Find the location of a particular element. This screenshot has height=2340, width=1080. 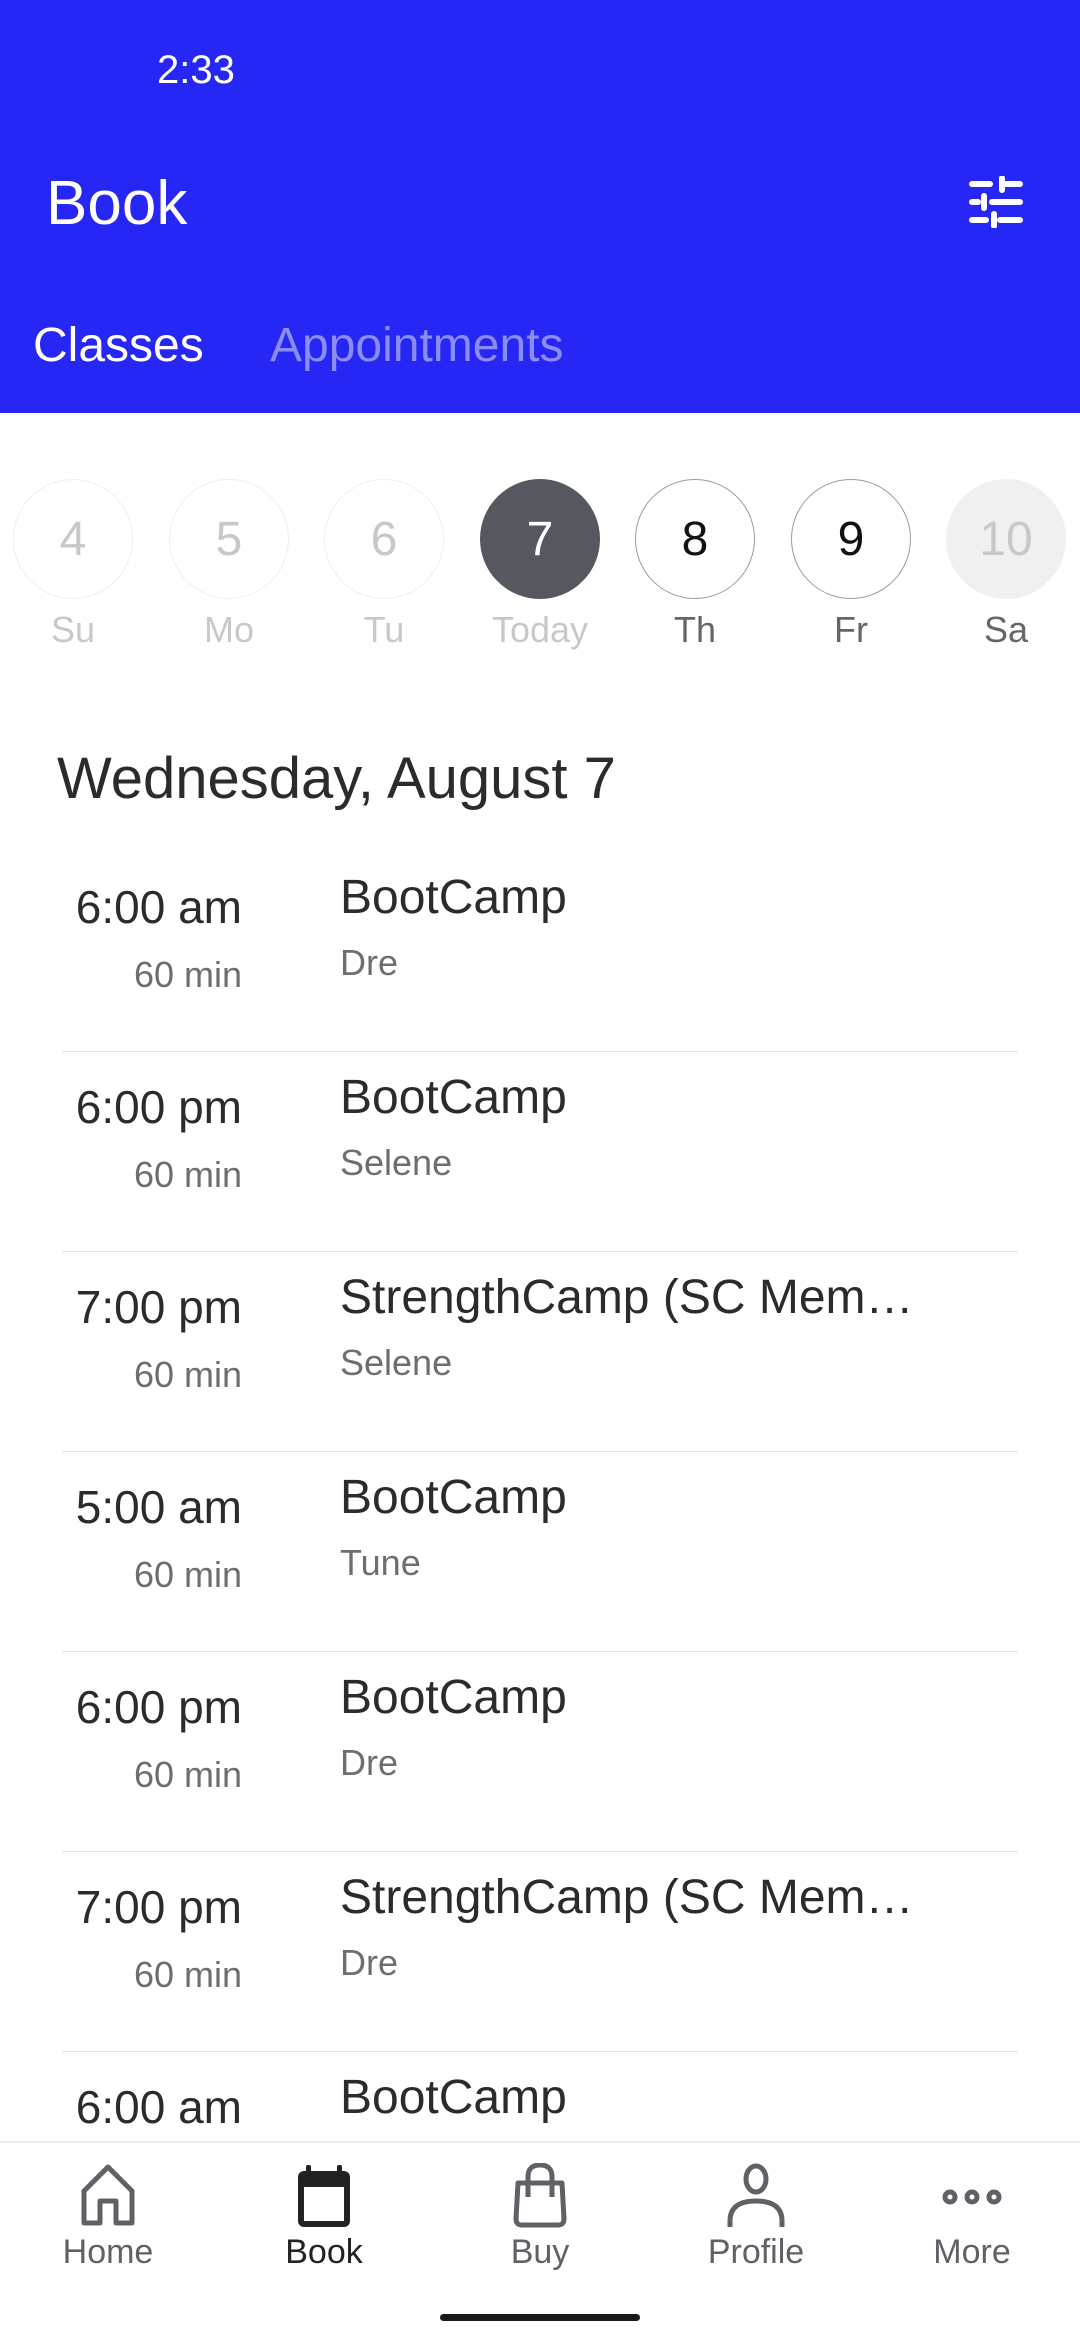

day-th: 8 Th is located at coordinates (695, 565).